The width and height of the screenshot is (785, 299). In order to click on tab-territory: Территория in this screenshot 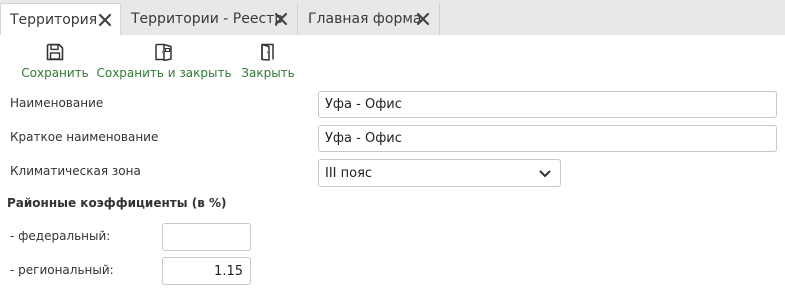, I will do `click(60, 19)`.